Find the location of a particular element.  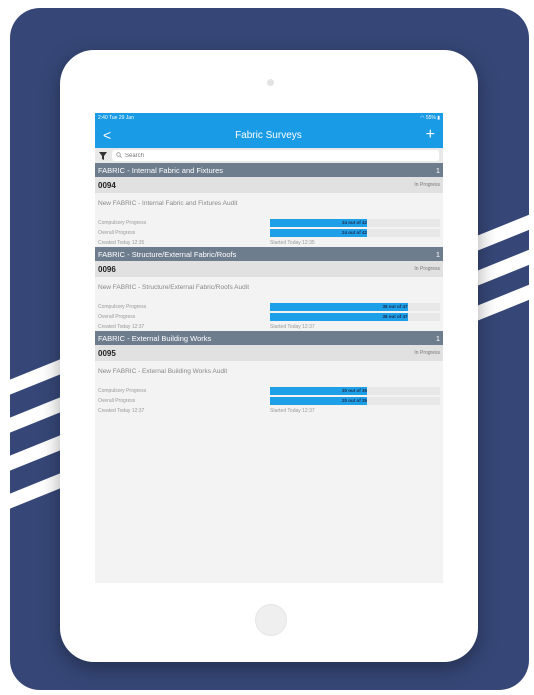

compulsory-progress-bar: 38 out of 47 is located at coordinates (355, 307).